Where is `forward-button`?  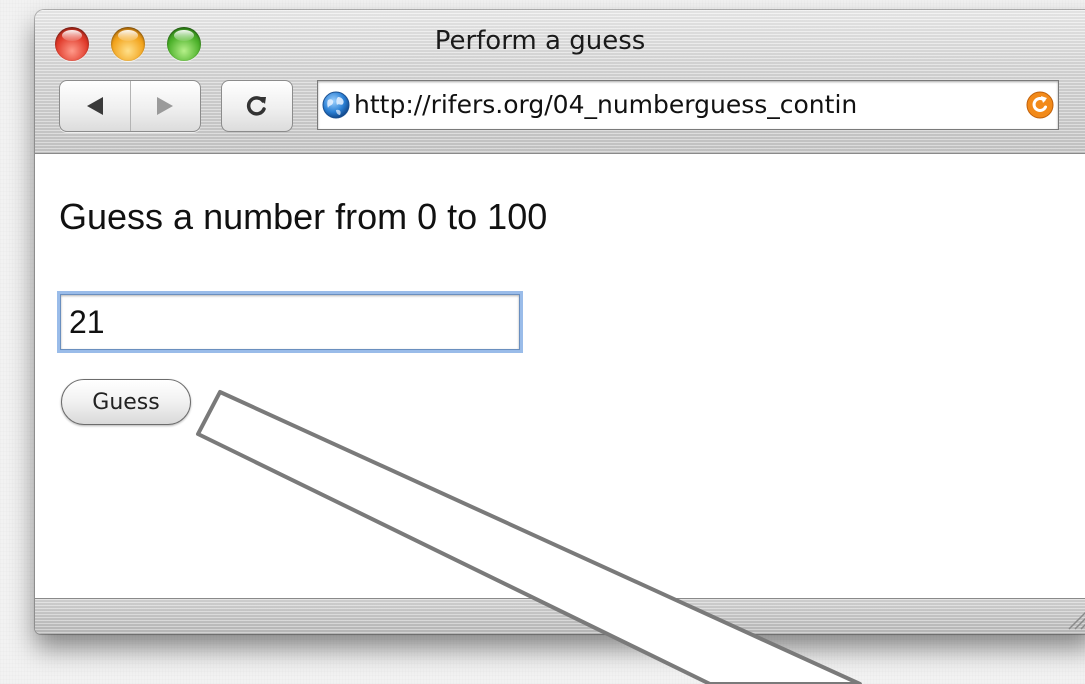
forward-button is located at coordinates (165, 106).